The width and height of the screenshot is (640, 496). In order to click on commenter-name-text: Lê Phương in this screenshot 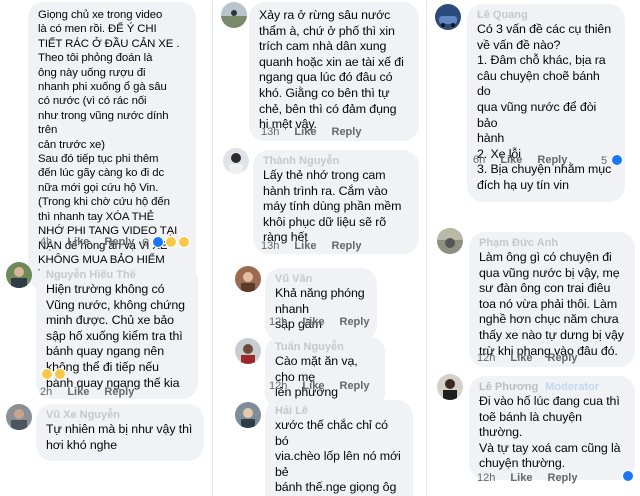, I will do `click(508, 387)`.